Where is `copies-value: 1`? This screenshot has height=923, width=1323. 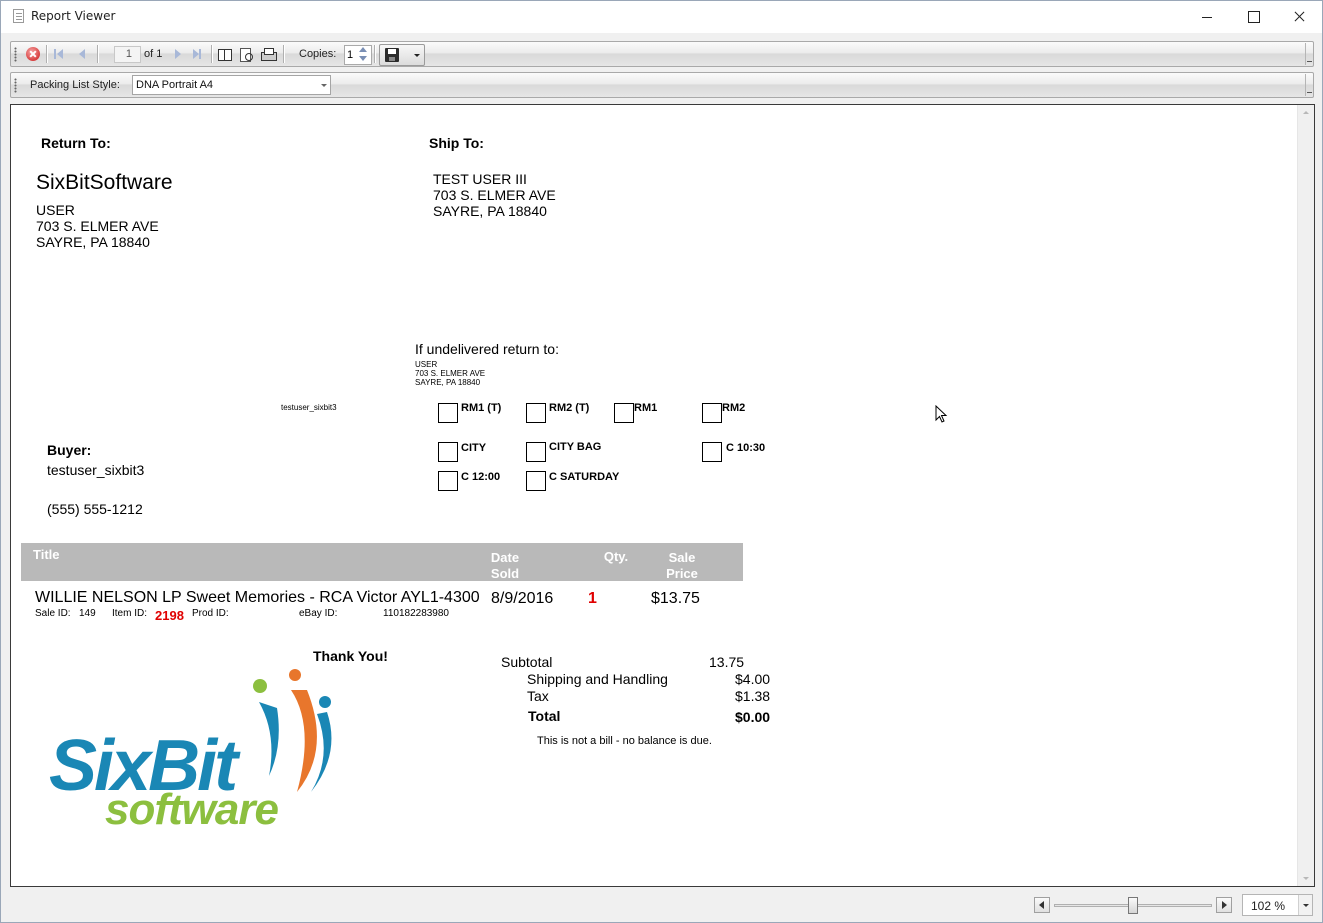 copies-value: 1 is located at coordinates (350, 55).